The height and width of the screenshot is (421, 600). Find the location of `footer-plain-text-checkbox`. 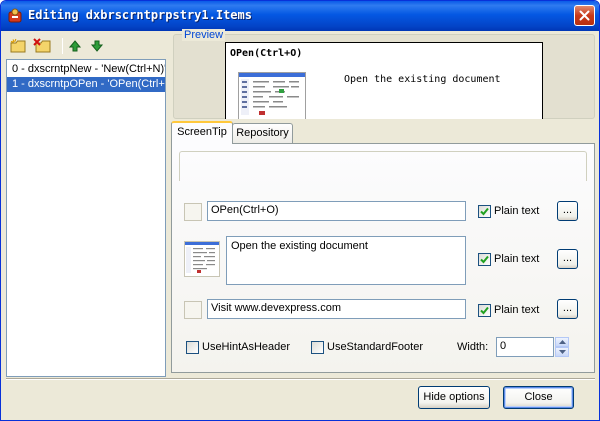

footer-plain-text-checkbox is located at coordinates (484, 310).